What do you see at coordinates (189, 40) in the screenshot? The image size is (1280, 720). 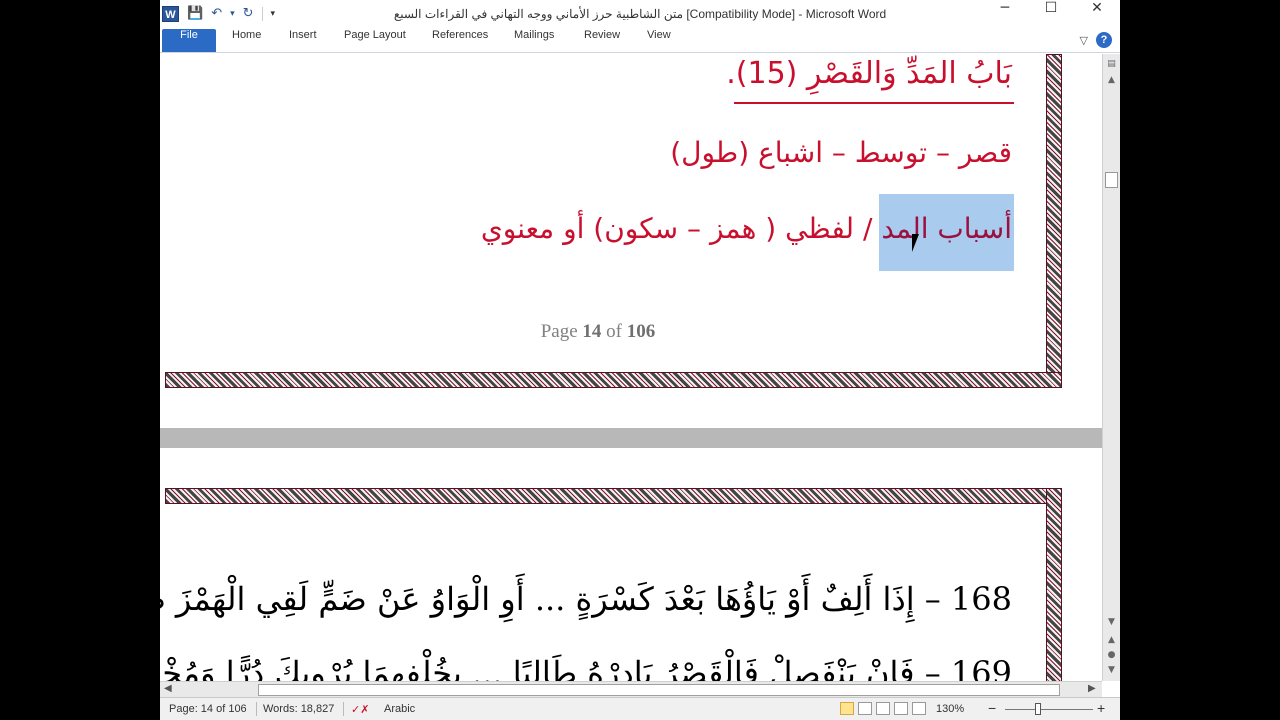 I see `tab-file: File` at bounding box center [189, 40].